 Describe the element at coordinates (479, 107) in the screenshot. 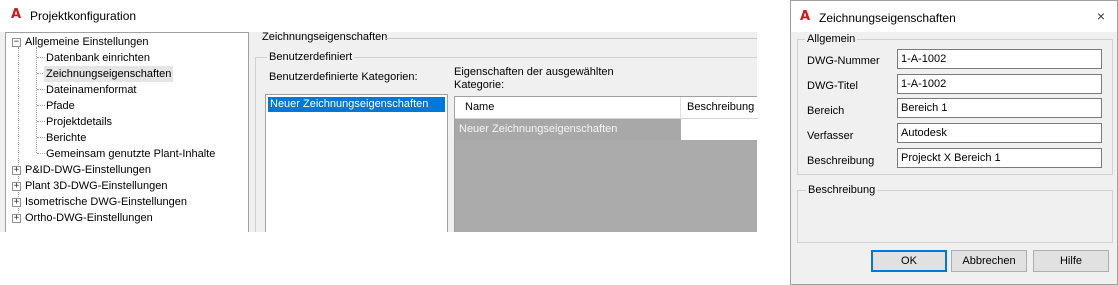

I see `column-header-name: Name` at that location.